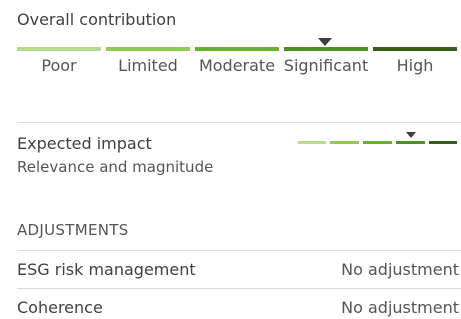 This screenshot has width=461, height=319. Describe the element at coordinates (344, 142) in the screenshot. I see `mini-segment-limited` at that location.